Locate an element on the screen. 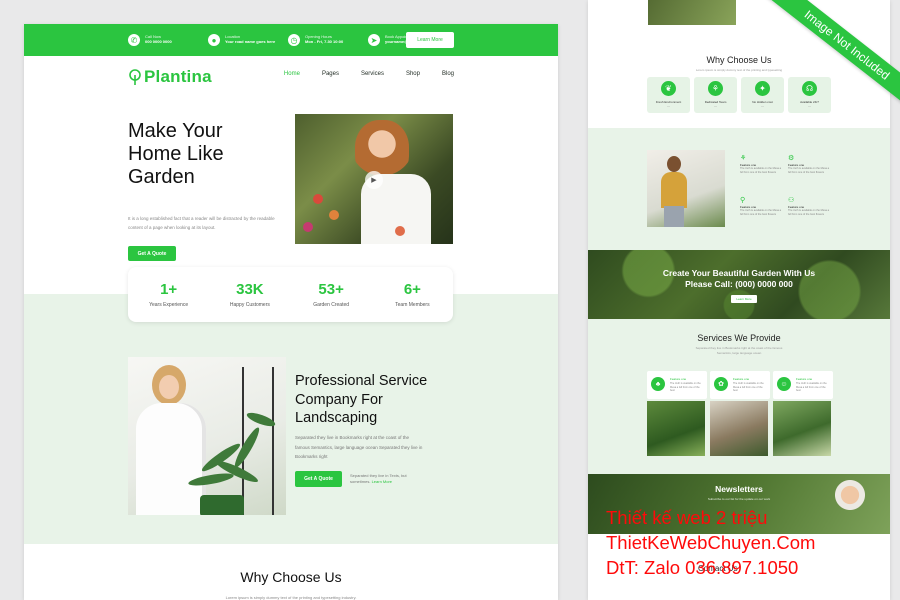 The height and width of the screenshot is (600, 900). plant-pot-shape is located at coordinates (222, 505).